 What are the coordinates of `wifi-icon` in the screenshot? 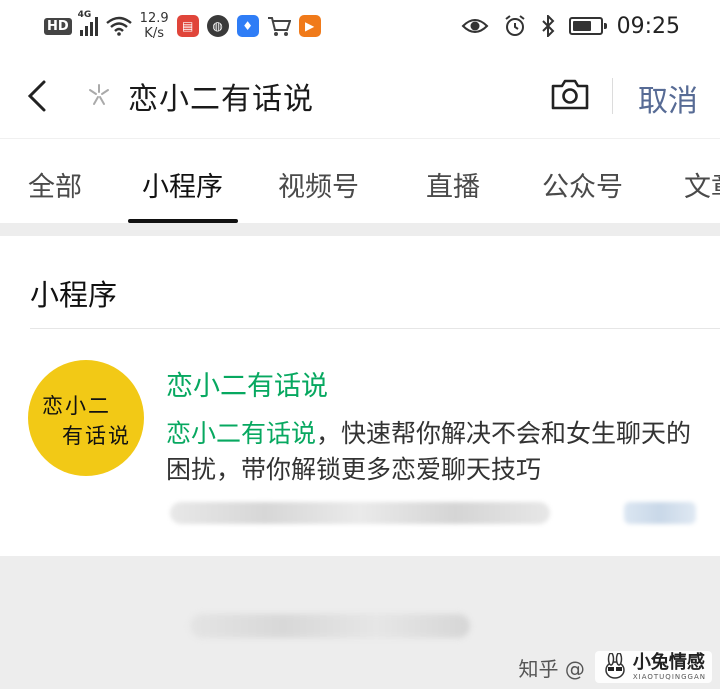 It's located at (118, 26).